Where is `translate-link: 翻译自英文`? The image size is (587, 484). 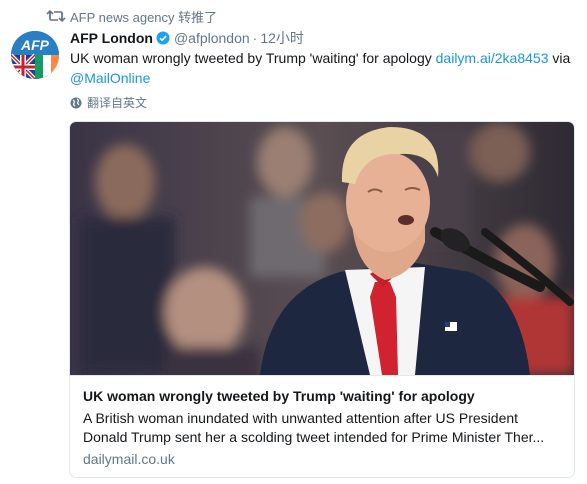 translate-link: 翻译自英文 is located at coordinates (108, 102).